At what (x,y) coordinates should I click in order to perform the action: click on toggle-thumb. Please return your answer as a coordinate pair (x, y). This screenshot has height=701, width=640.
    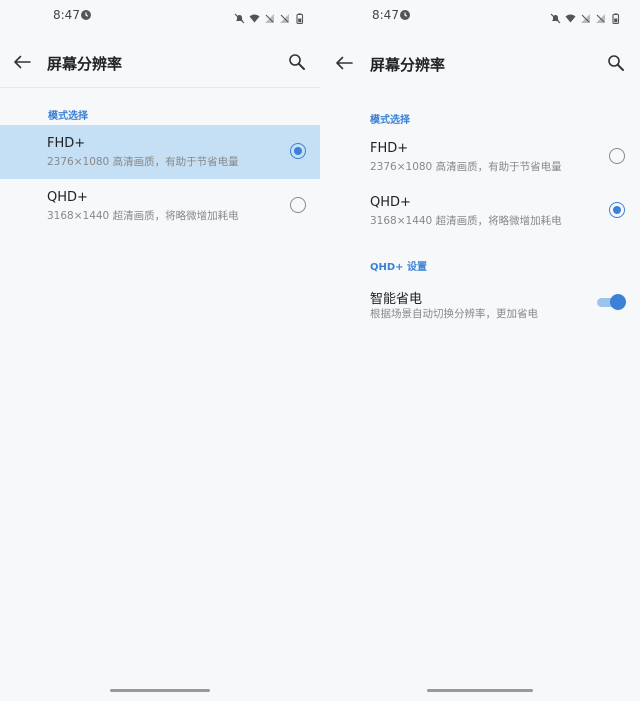
    Looking at the image, I should click on (618, 302).